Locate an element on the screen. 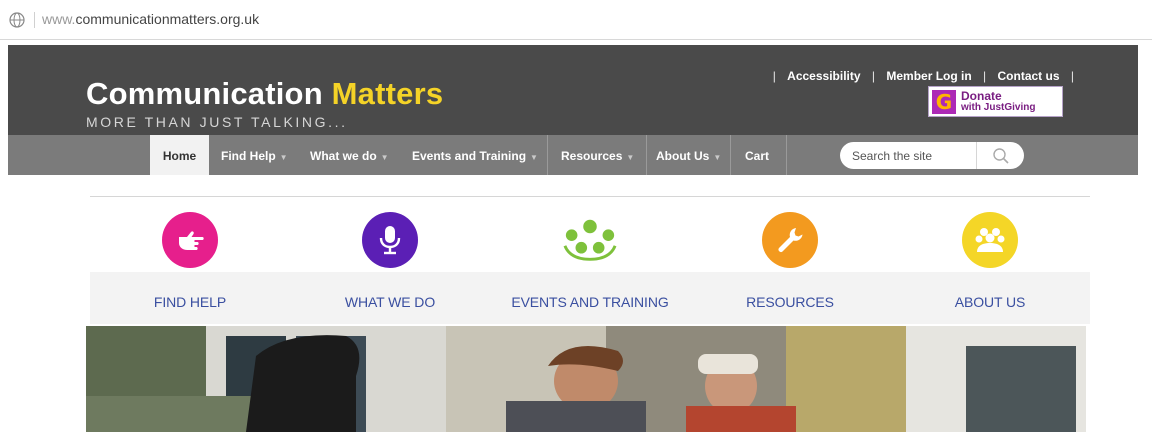 The image size is (1152, 432). nav-what-we-do-label: What we do is located at coordinates (343, 156).